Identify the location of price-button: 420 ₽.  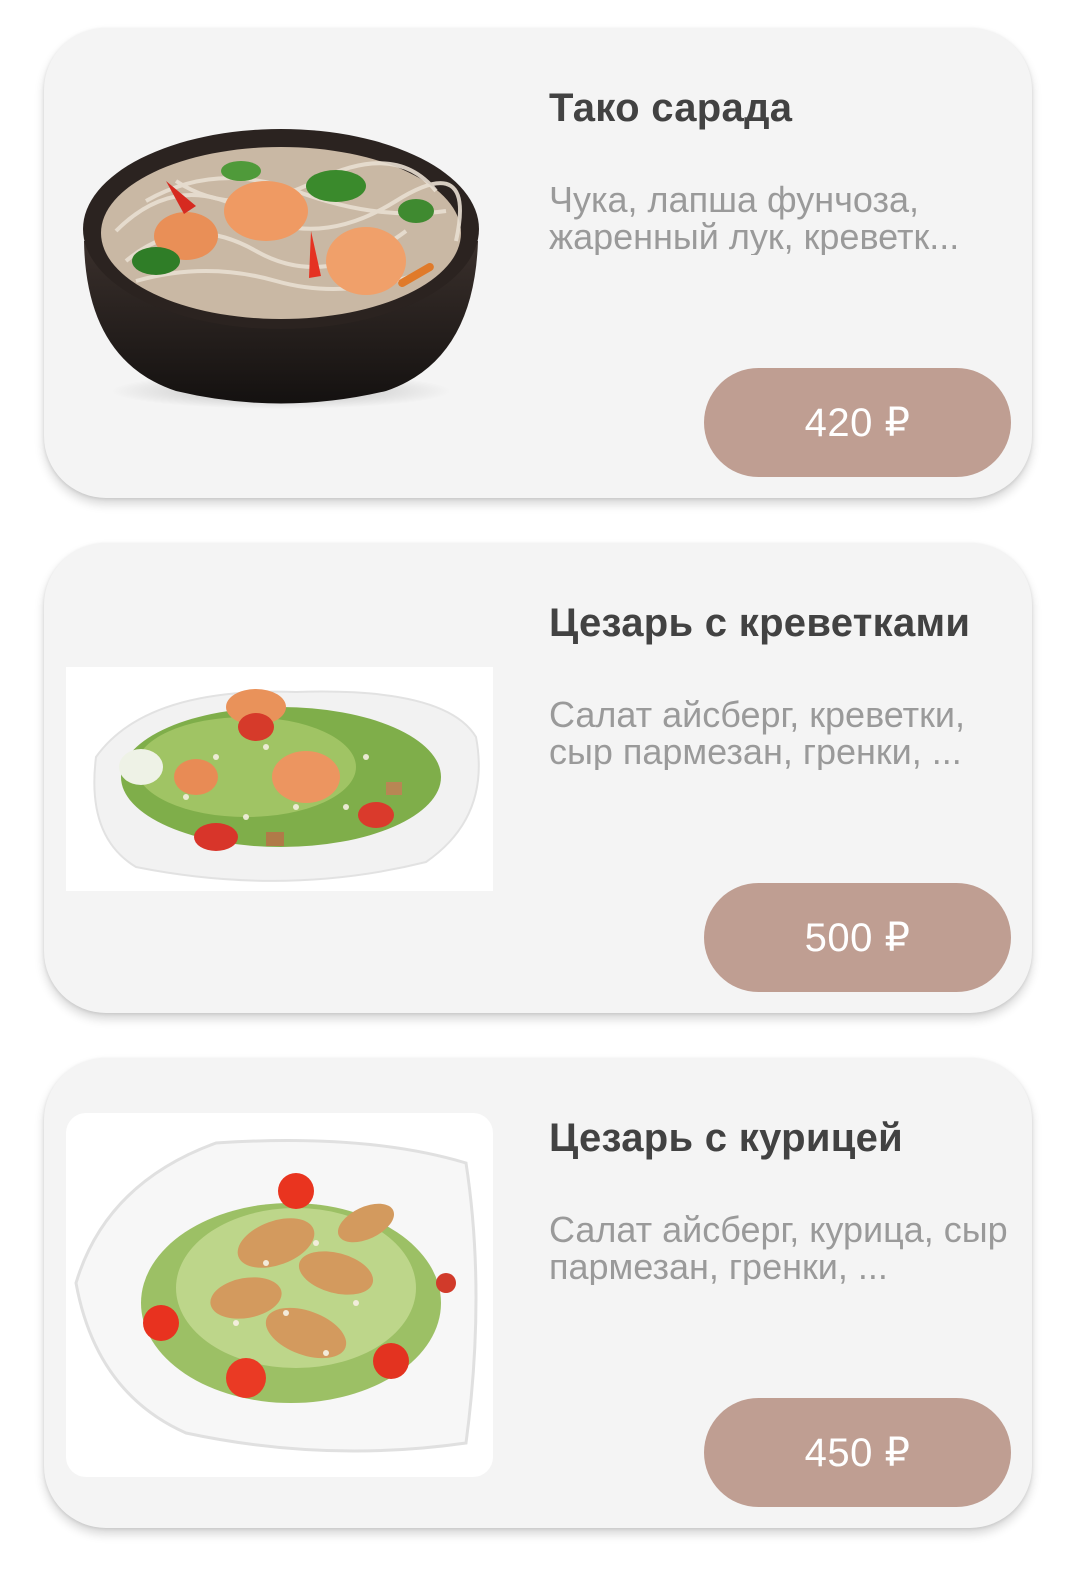
(857, 422).